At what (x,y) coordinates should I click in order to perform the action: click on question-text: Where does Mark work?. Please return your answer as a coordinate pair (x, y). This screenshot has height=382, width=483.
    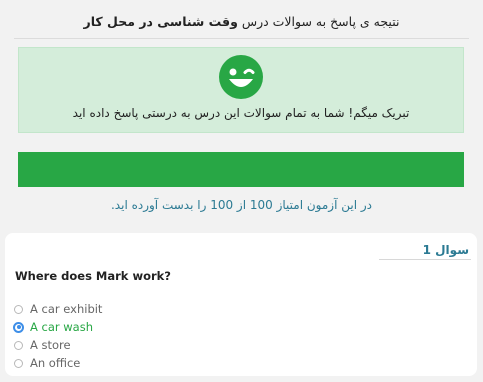
    Looking at the image, I should click on (93, 276).